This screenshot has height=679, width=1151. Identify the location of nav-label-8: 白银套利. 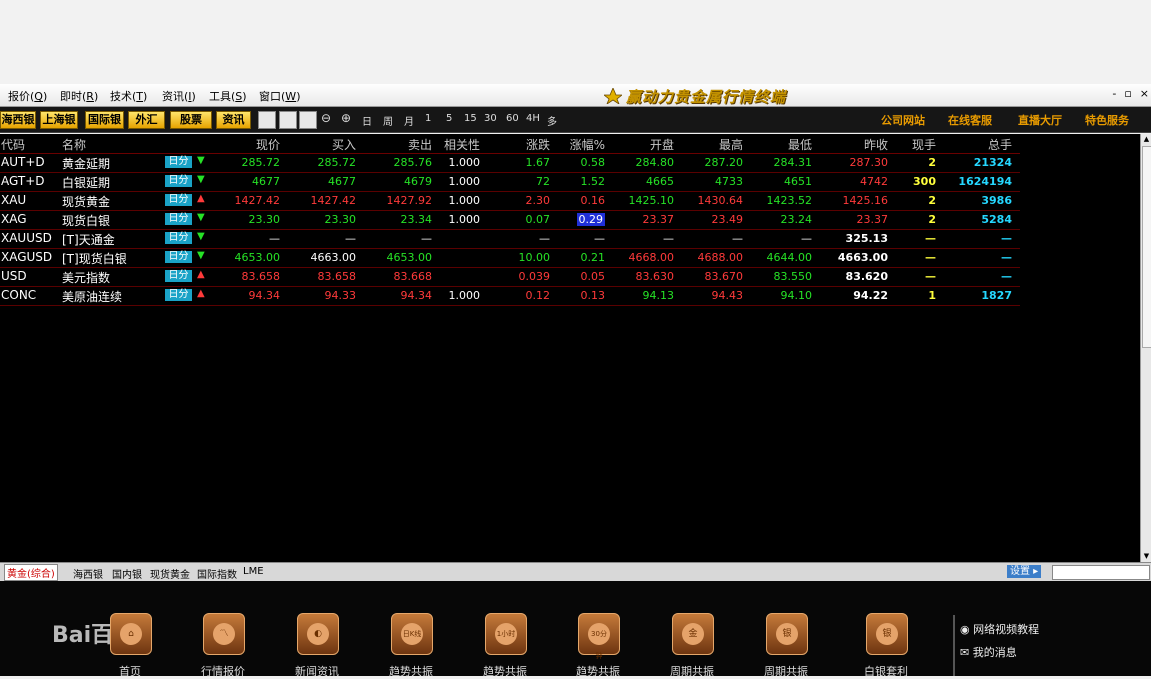
(886, 671).